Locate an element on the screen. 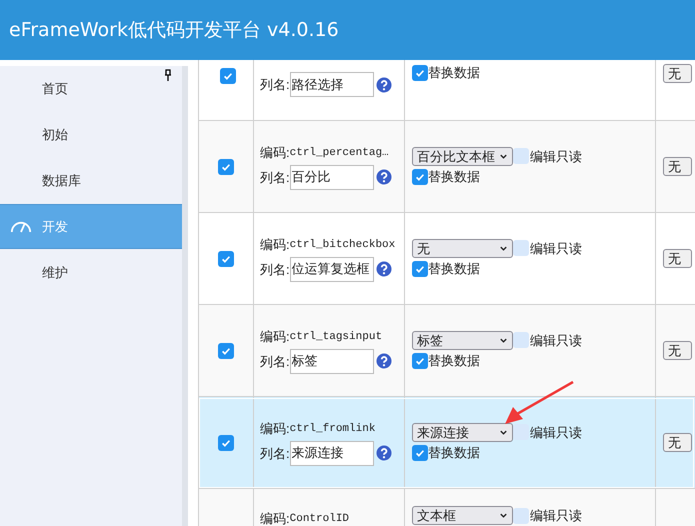 Image resolution: width=695 pixels, height=526 pixels. code-value: ctrl_fromlink is located at coordinates (333, 429).